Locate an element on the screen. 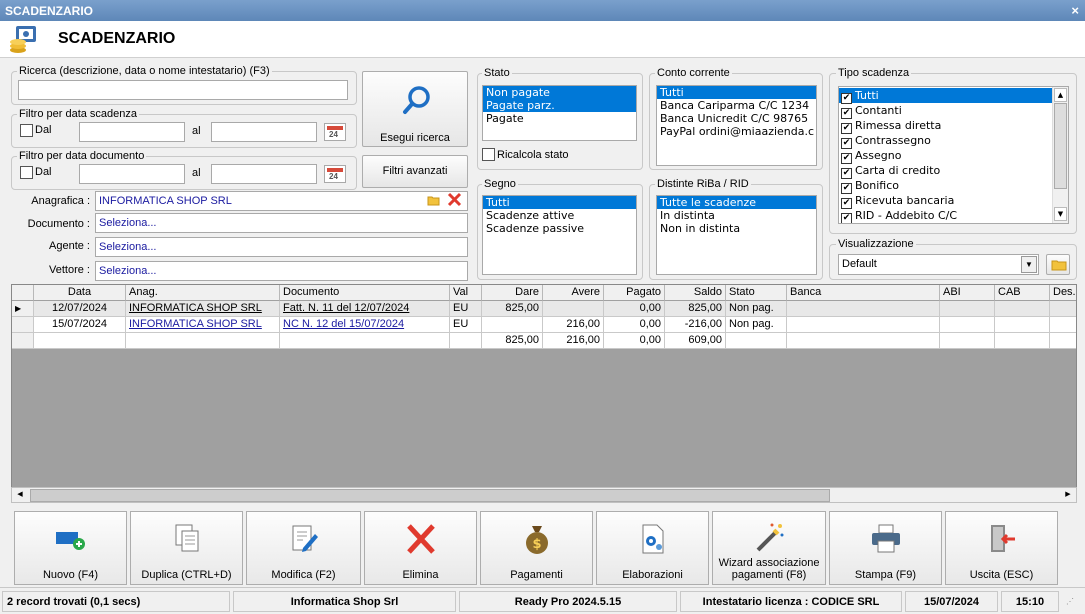 The height and width of the screenshot is (614, 1085). conto-item-tutti: Tutti is located at coordinates (736, 92).